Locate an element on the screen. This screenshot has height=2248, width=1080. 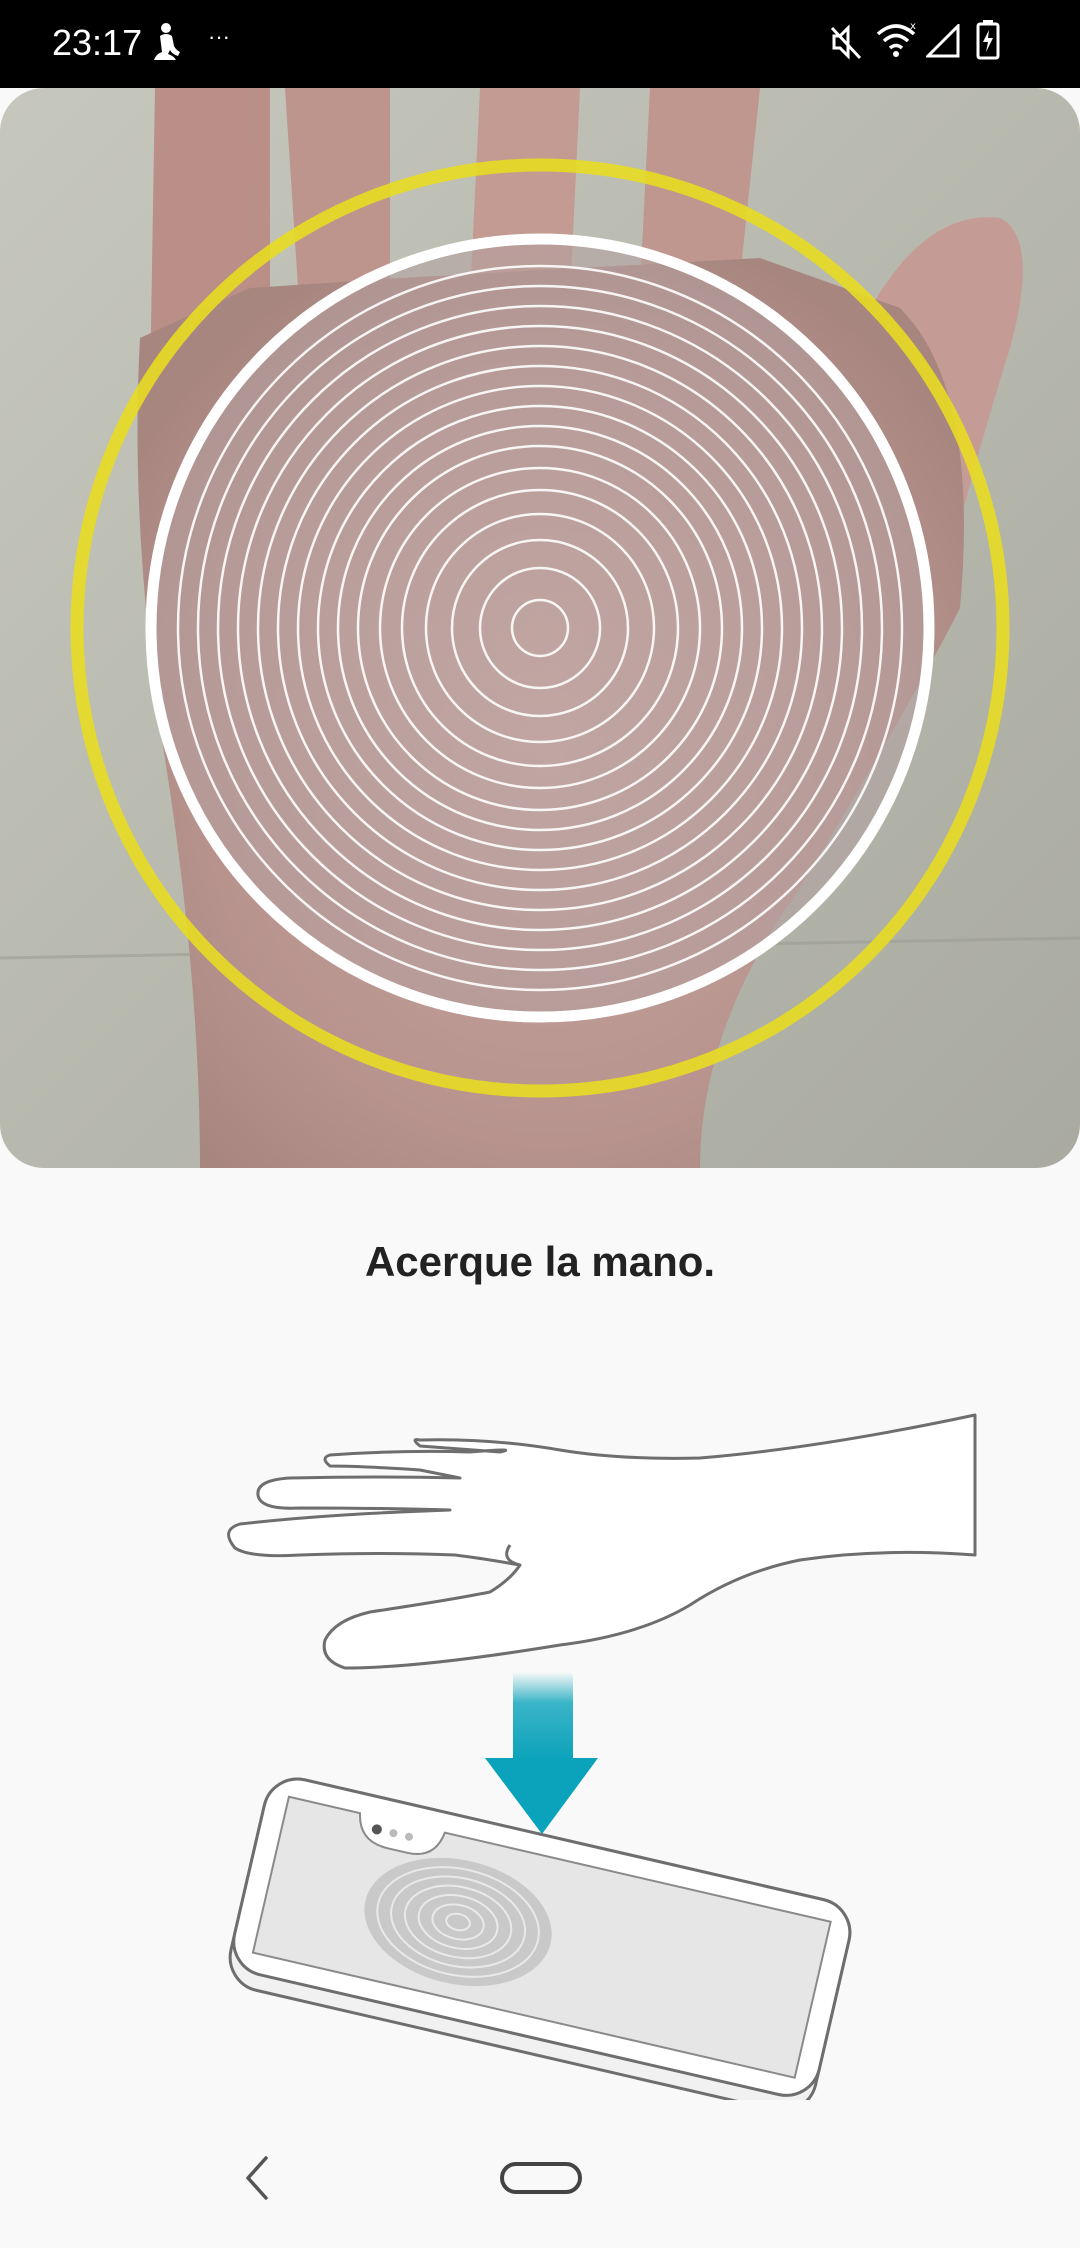
home-button is located at coordinates (541, 2178).